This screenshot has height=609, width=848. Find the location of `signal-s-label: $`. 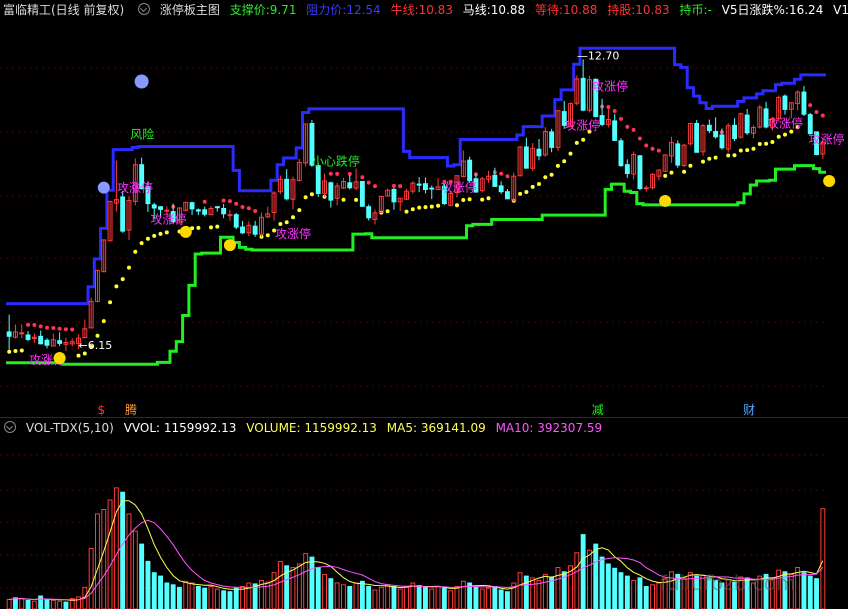

signal-s-label: $ is located at coordinates (101, 410).